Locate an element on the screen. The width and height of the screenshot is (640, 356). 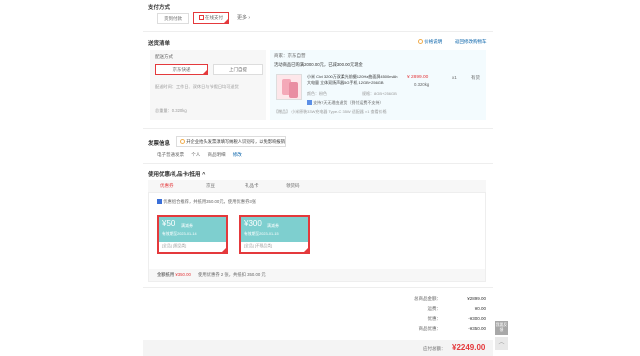
info-icon is located at coordinates (420, 42).